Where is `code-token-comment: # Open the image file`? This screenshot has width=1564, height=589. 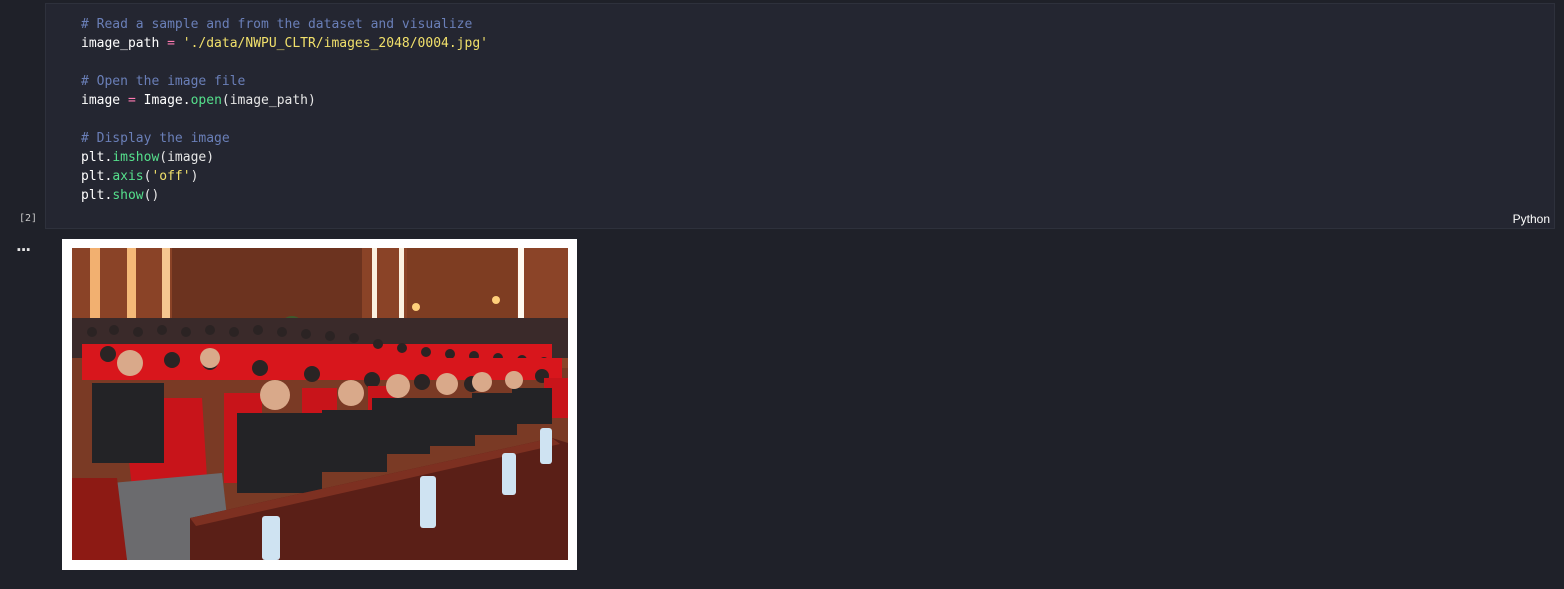 code-token-comment: # Open the image file is located at coordinates (163, 81).